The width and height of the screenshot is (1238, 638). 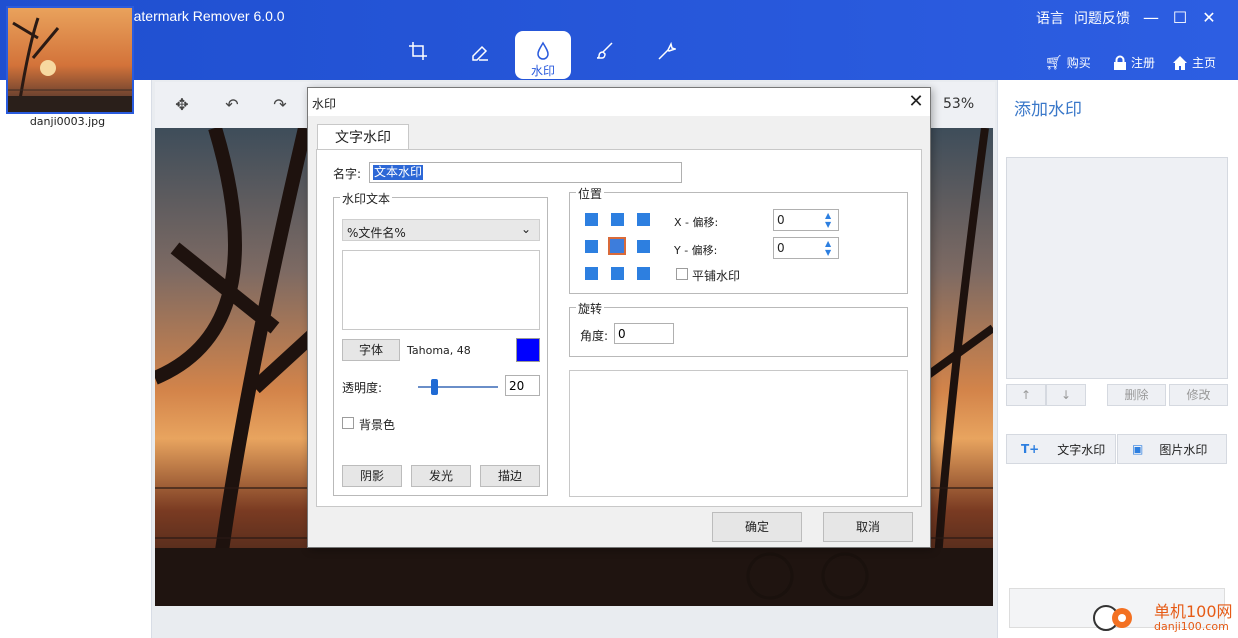 I want to click on water-drop-icon, so click(x=543, y=50).